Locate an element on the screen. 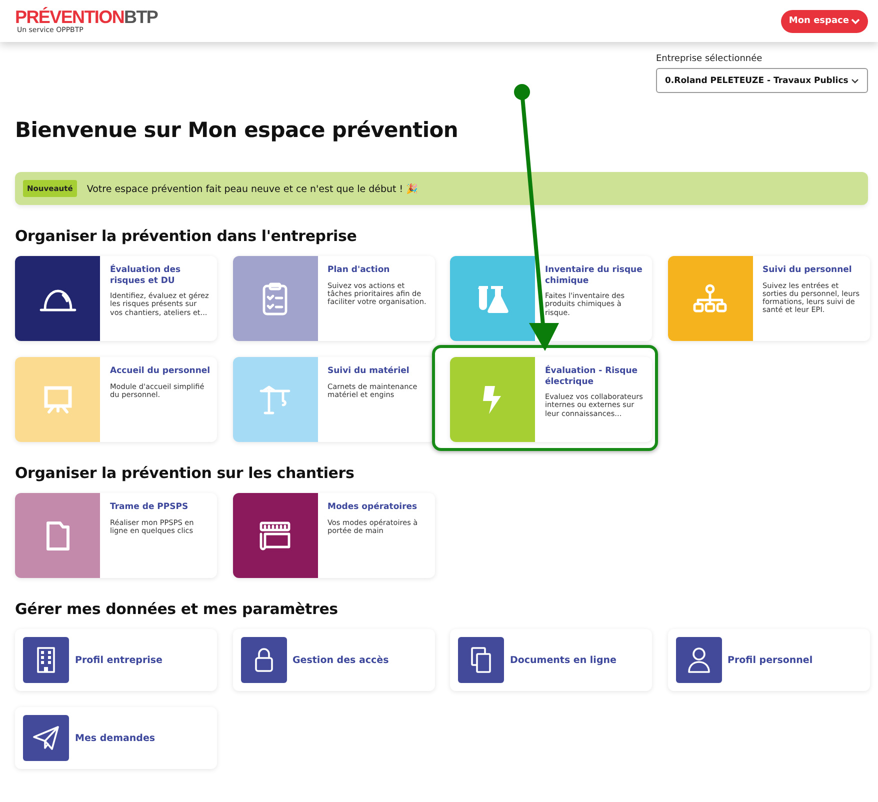  settings-title: Mes demandes is located at coordinates (115, 738).